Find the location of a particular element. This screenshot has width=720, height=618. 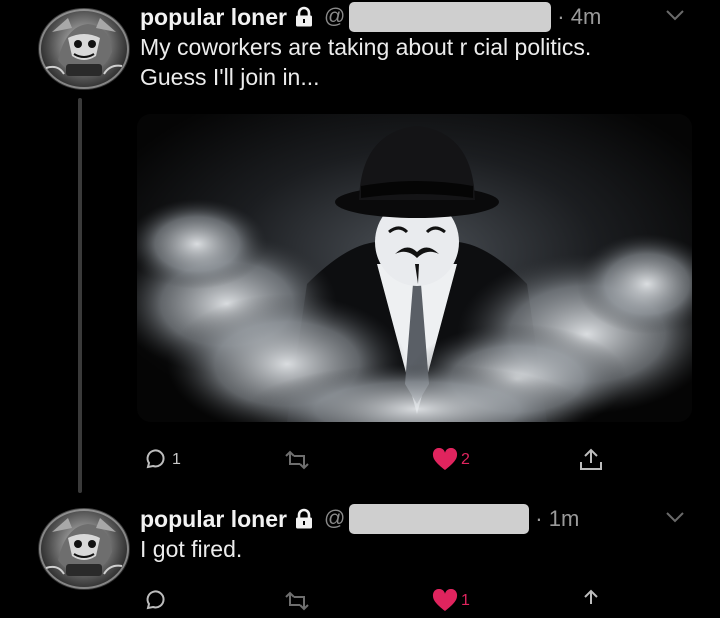

tweet-header: popular loner @ · 1m is located at coordinates (420, 519).